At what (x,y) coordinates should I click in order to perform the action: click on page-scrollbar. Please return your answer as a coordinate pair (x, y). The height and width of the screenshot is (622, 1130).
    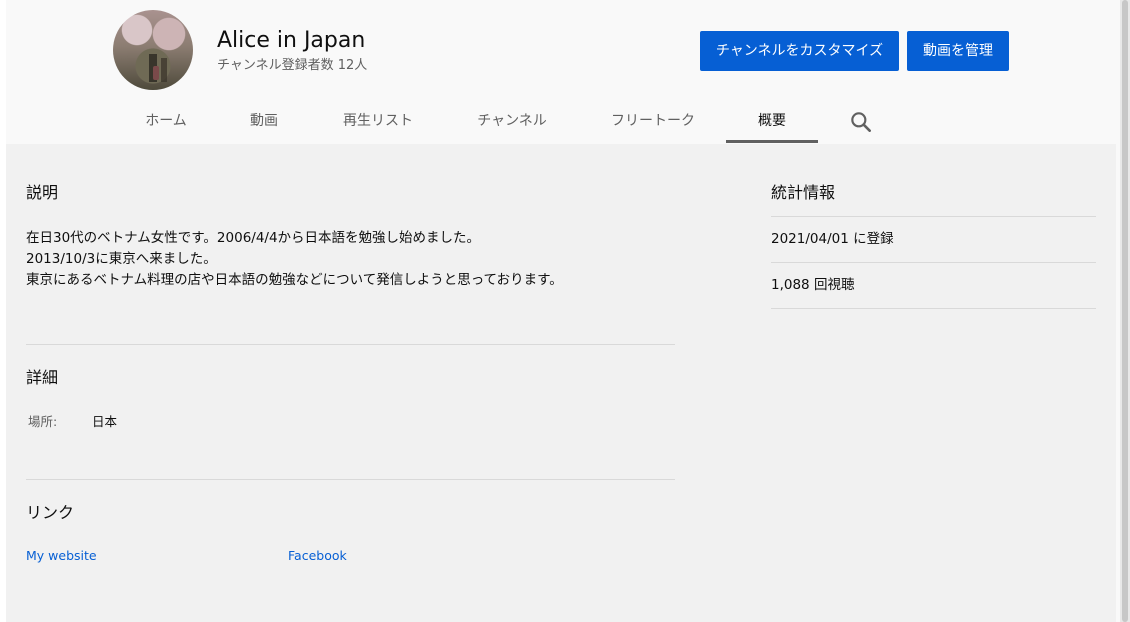
    Looking at the image, I should click on (1125, 311).